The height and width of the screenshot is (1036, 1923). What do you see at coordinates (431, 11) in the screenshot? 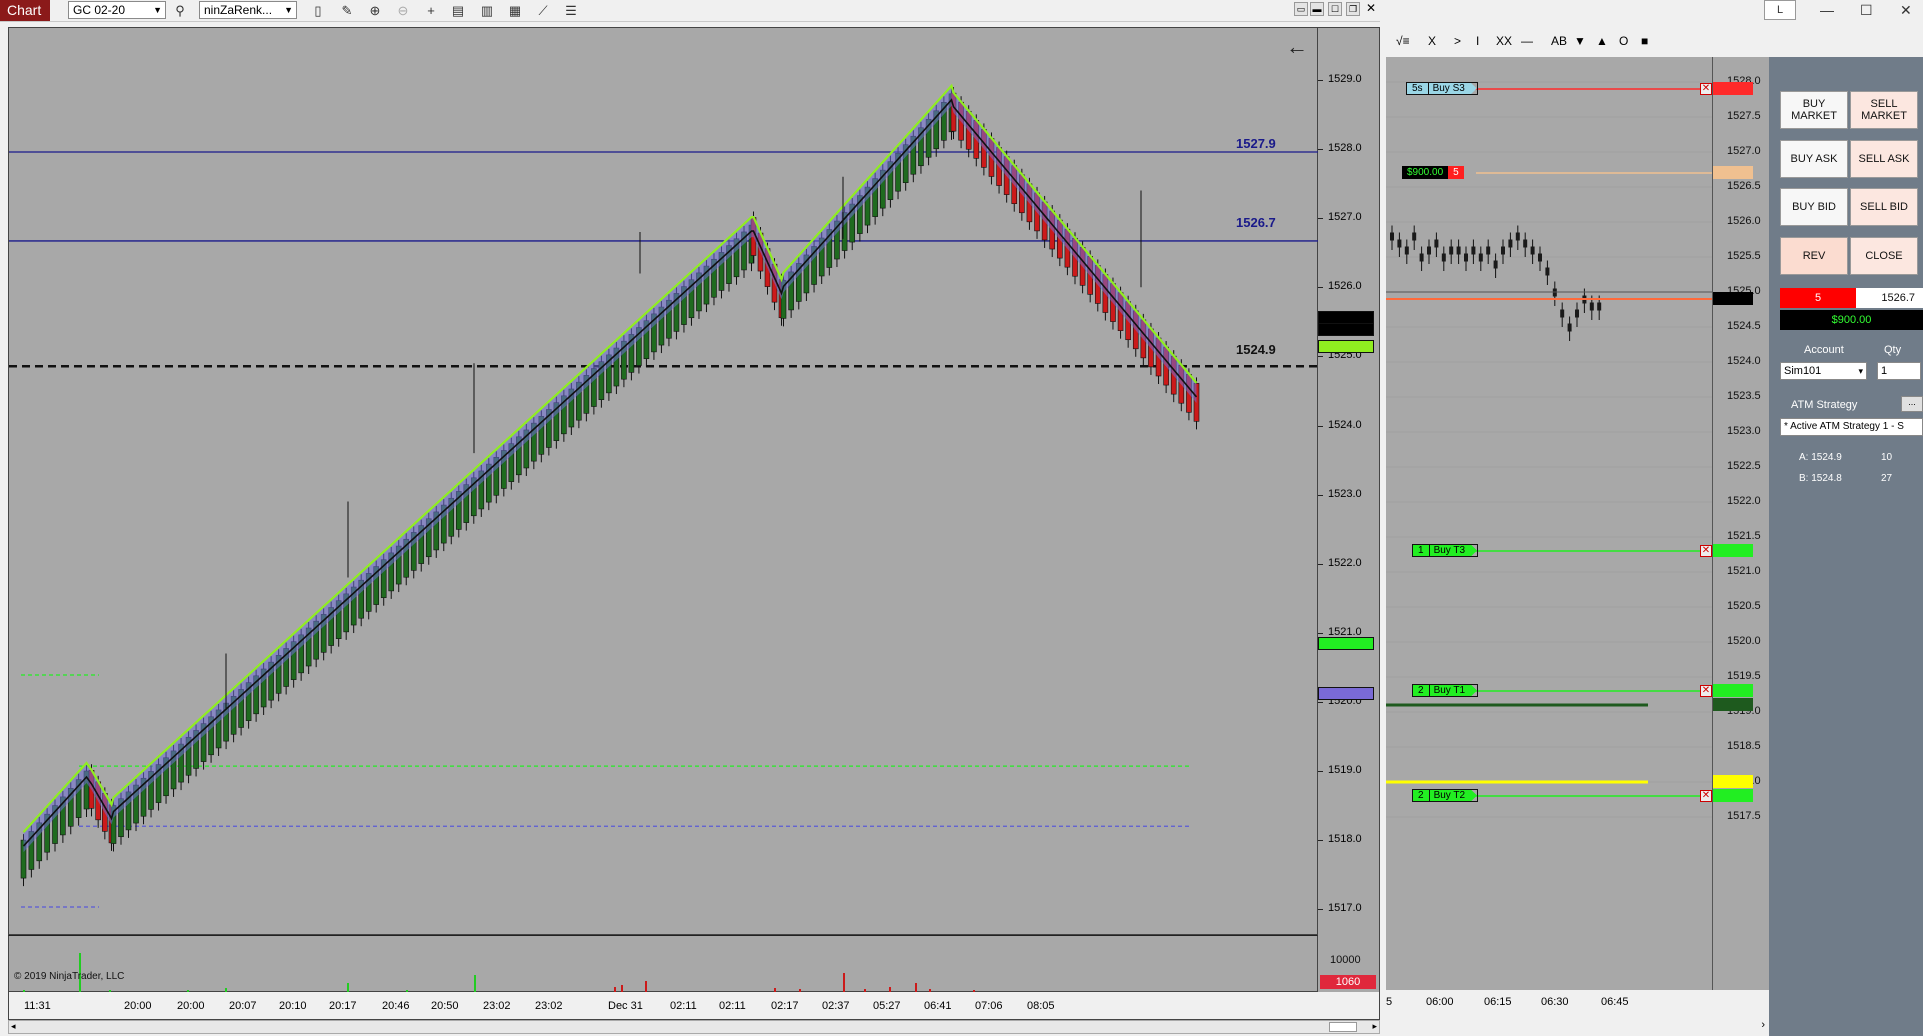
I see `crosshair-icon: +` at bounding box center [431, 11].